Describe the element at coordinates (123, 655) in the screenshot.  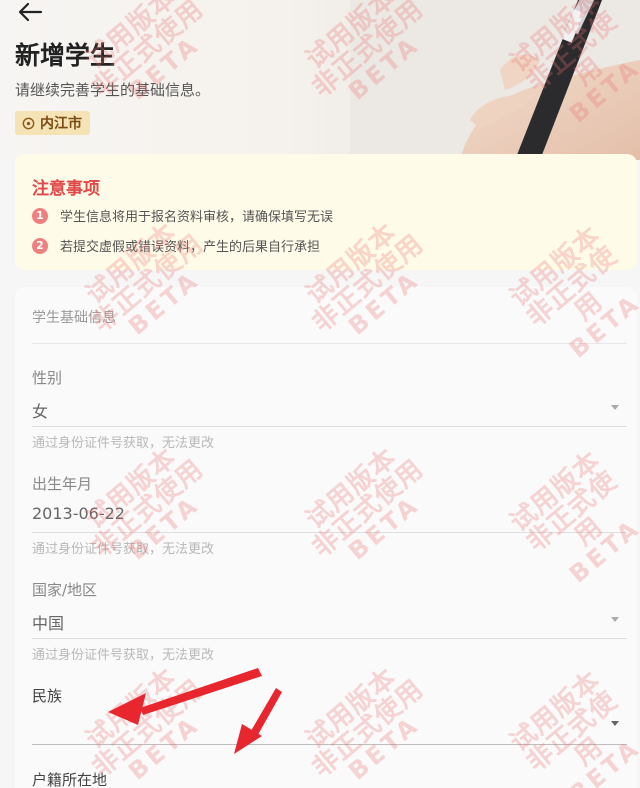
I see `country-hint: 通过身份证件号获取，无法更改` at that location.